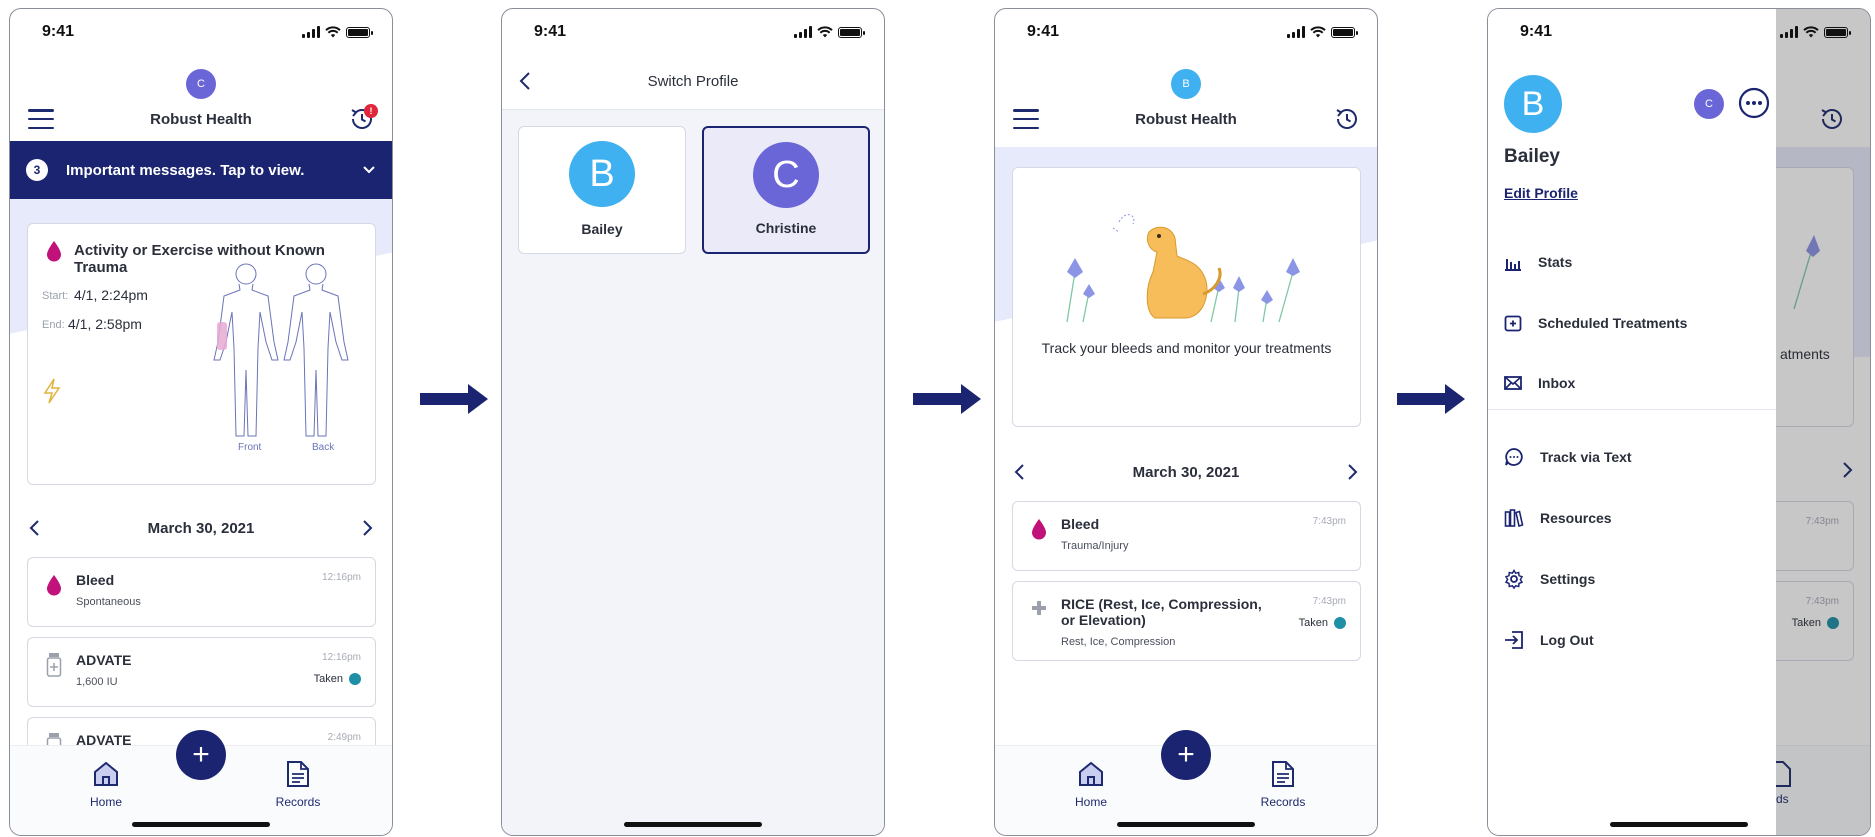  What do you see at coordinates (54, 665) in the screenshot?
I see `medicine-vial-icon` at bounding box center [54, 665].